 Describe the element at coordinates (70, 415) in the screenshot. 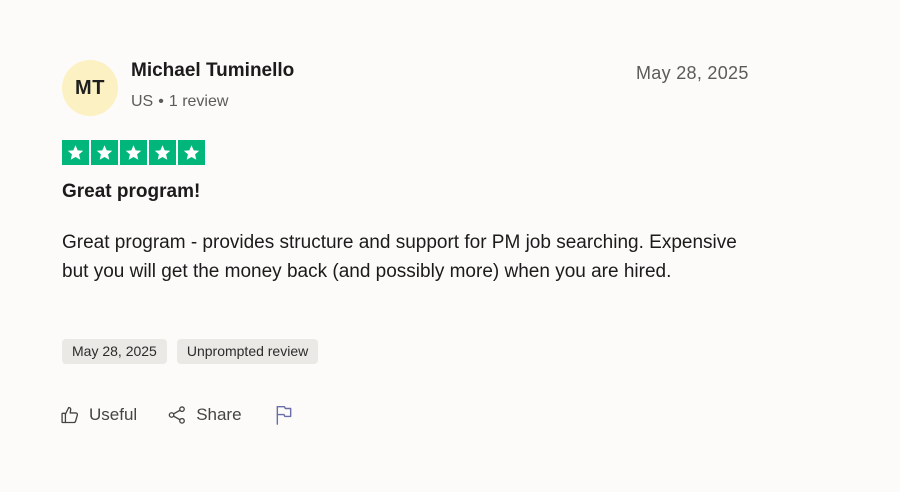

I see `thumbs-up-icon` at that location.